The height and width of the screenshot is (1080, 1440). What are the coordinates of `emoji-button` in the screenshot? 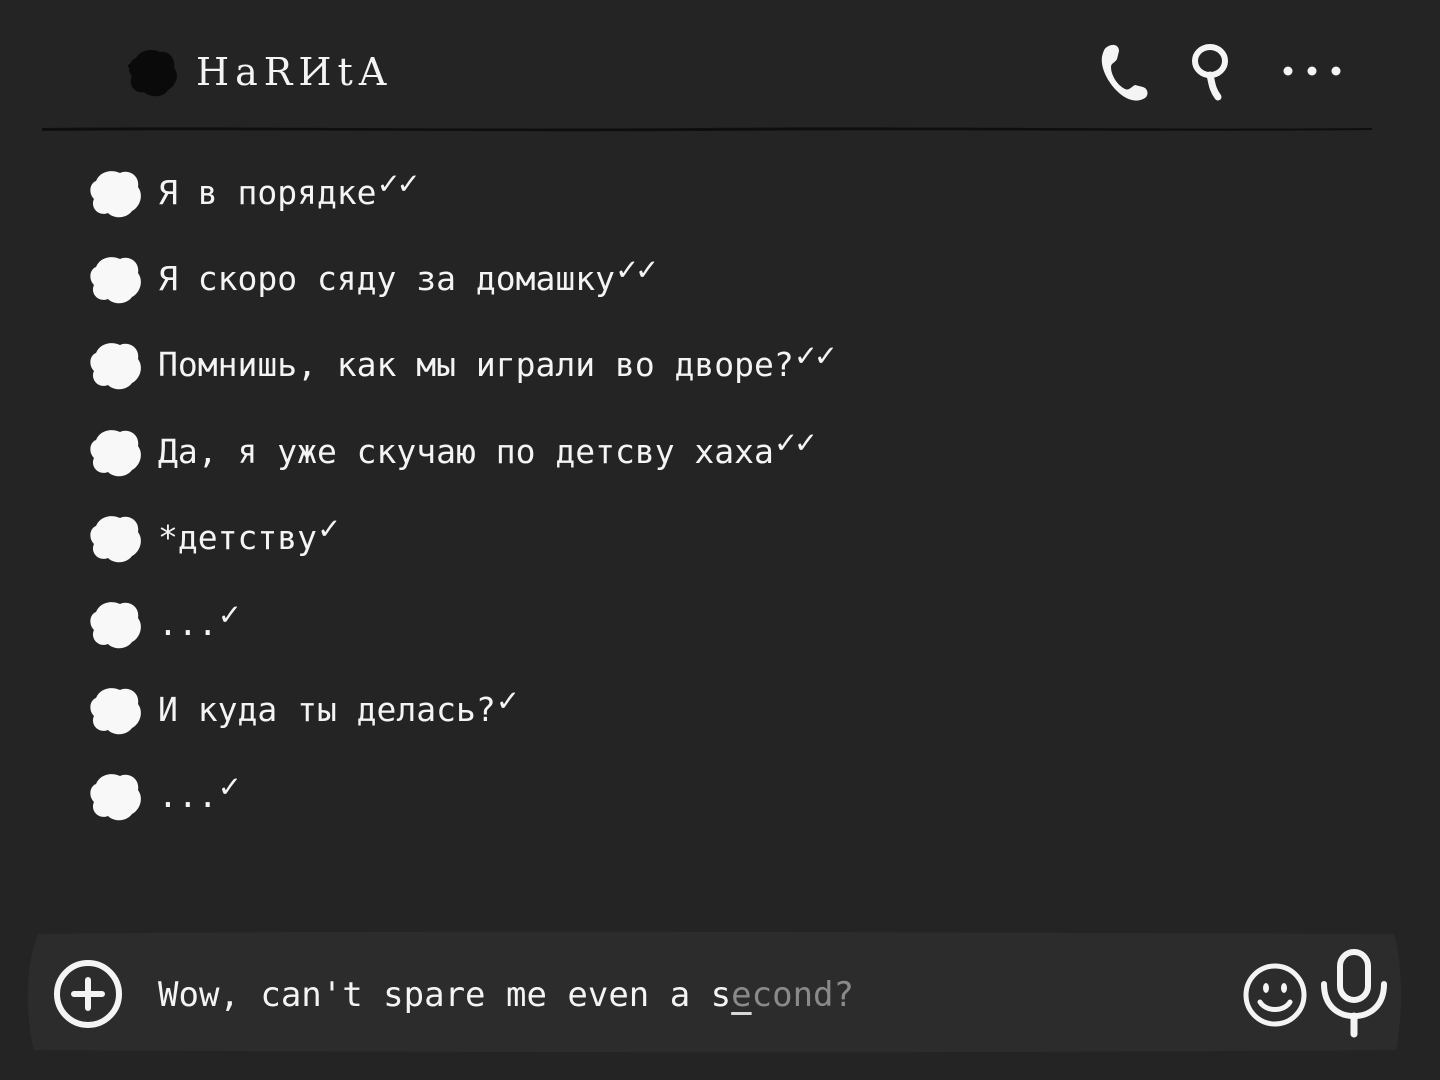 It's located at (1275, 995).